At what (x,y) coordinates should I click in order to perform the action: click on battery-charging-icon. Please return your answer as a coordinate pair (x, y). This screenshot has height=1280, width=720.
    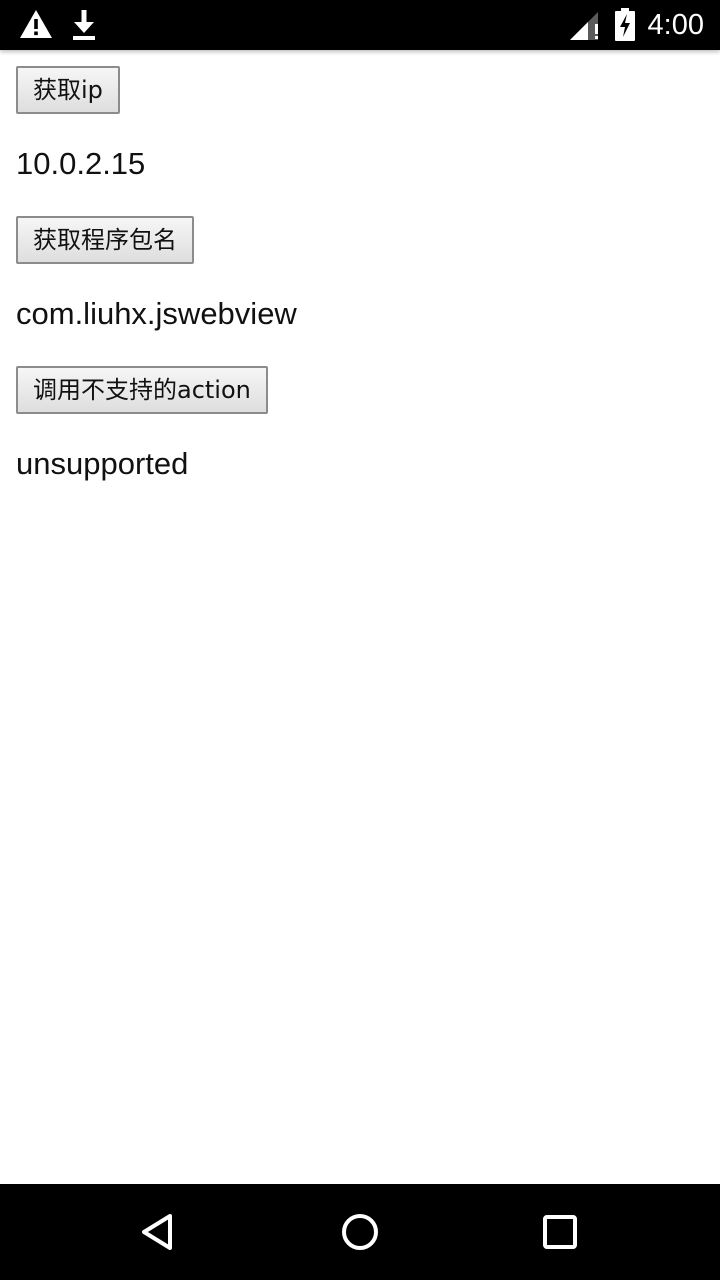
    Looking at the image, I should click on (625, 27).